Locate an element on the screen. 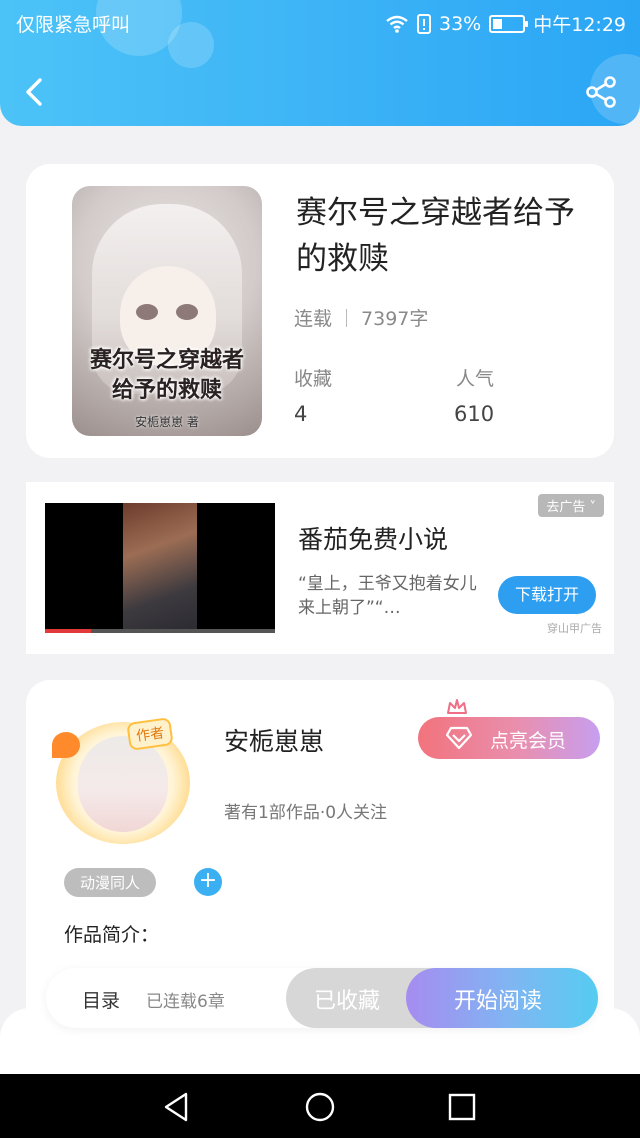 Image resolution: width=640 pixels, height=1138 pixels. author-avatar: 作者 is located at coordinates (121, 780).